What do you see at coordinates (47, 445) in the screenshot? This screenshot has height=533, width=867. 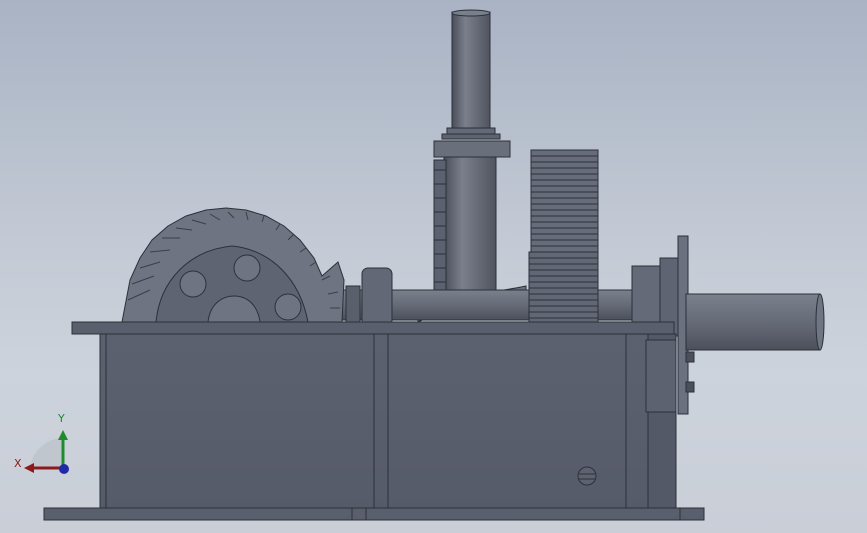 I see `coordinate-triad-icon: Y X` at bounding box center [47, 445].